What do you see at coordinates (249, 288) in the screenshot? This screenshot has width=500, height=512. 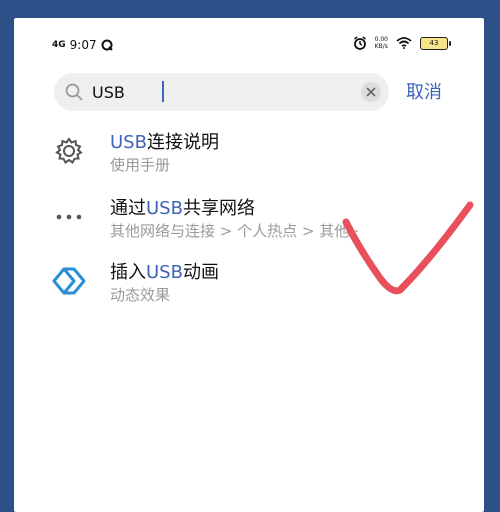 I see `search-result-usb-animation: 插入USB动画 动态效果` at bounding box center [249, 288].